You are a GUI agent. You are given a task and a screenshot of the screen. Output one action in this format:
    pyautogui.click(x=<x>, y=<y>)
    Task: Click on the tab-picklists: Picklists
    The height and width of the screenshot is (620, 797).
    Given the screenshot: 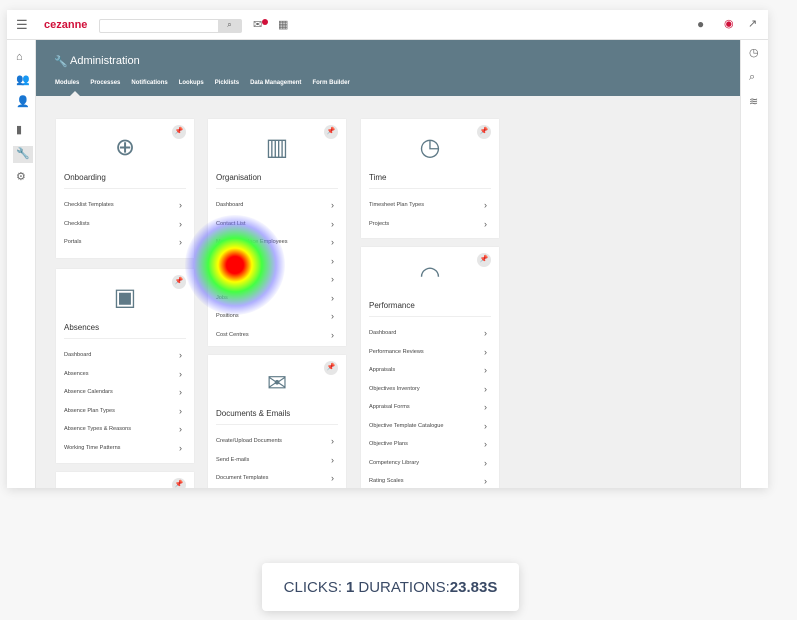 What is the action you would take?
    pyautogui.click(x=227, y=83)
    